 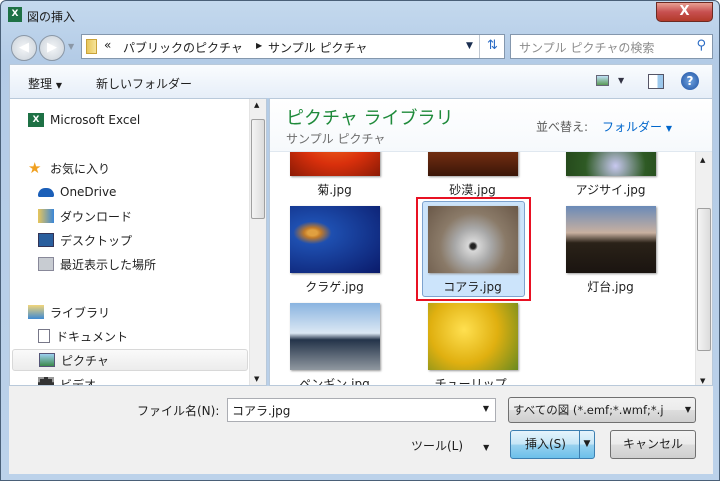 I want to click on file-item-selected: コアラ.jpg, so click(x=472, y=250).